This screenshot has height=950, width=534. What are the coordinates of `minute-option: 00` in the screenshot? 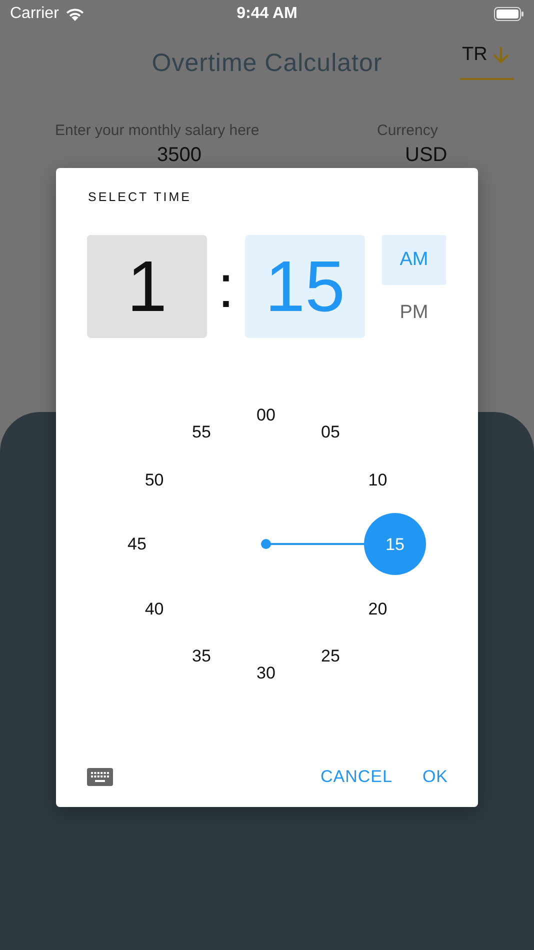 It's located at (266, 415).